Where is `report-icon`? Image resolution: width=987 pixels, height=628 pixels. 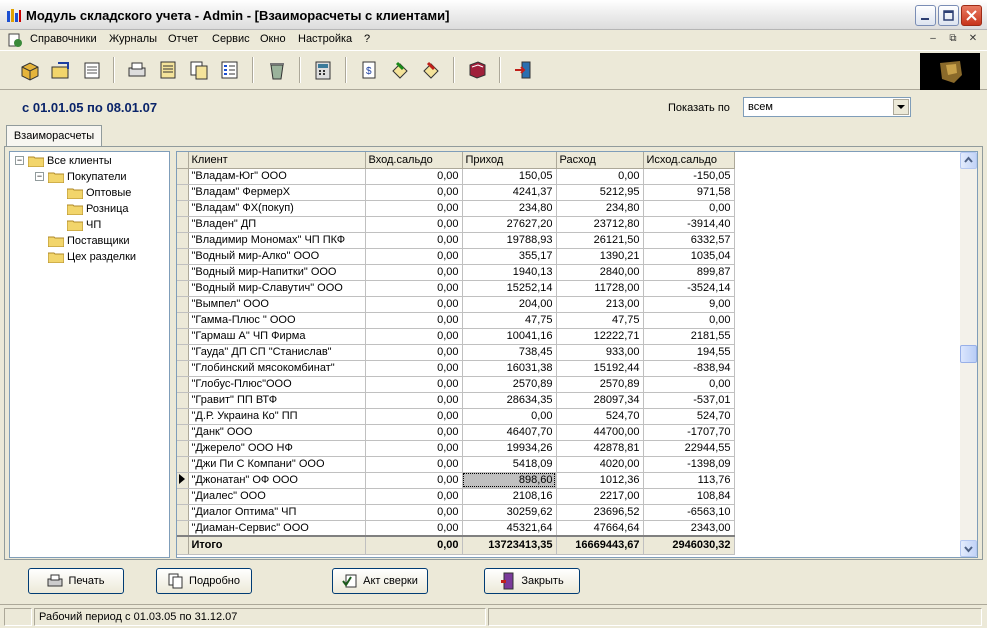
report-icon is located at coordinates (168, 70).